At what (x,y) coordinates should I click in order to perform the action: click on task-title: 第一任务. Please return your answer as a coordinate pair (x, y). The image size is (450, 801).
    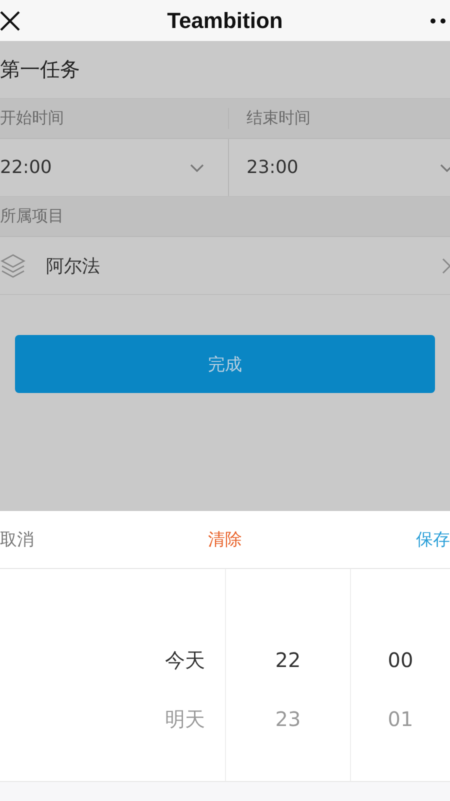
    Looking at the image, I should click on (40, 69).